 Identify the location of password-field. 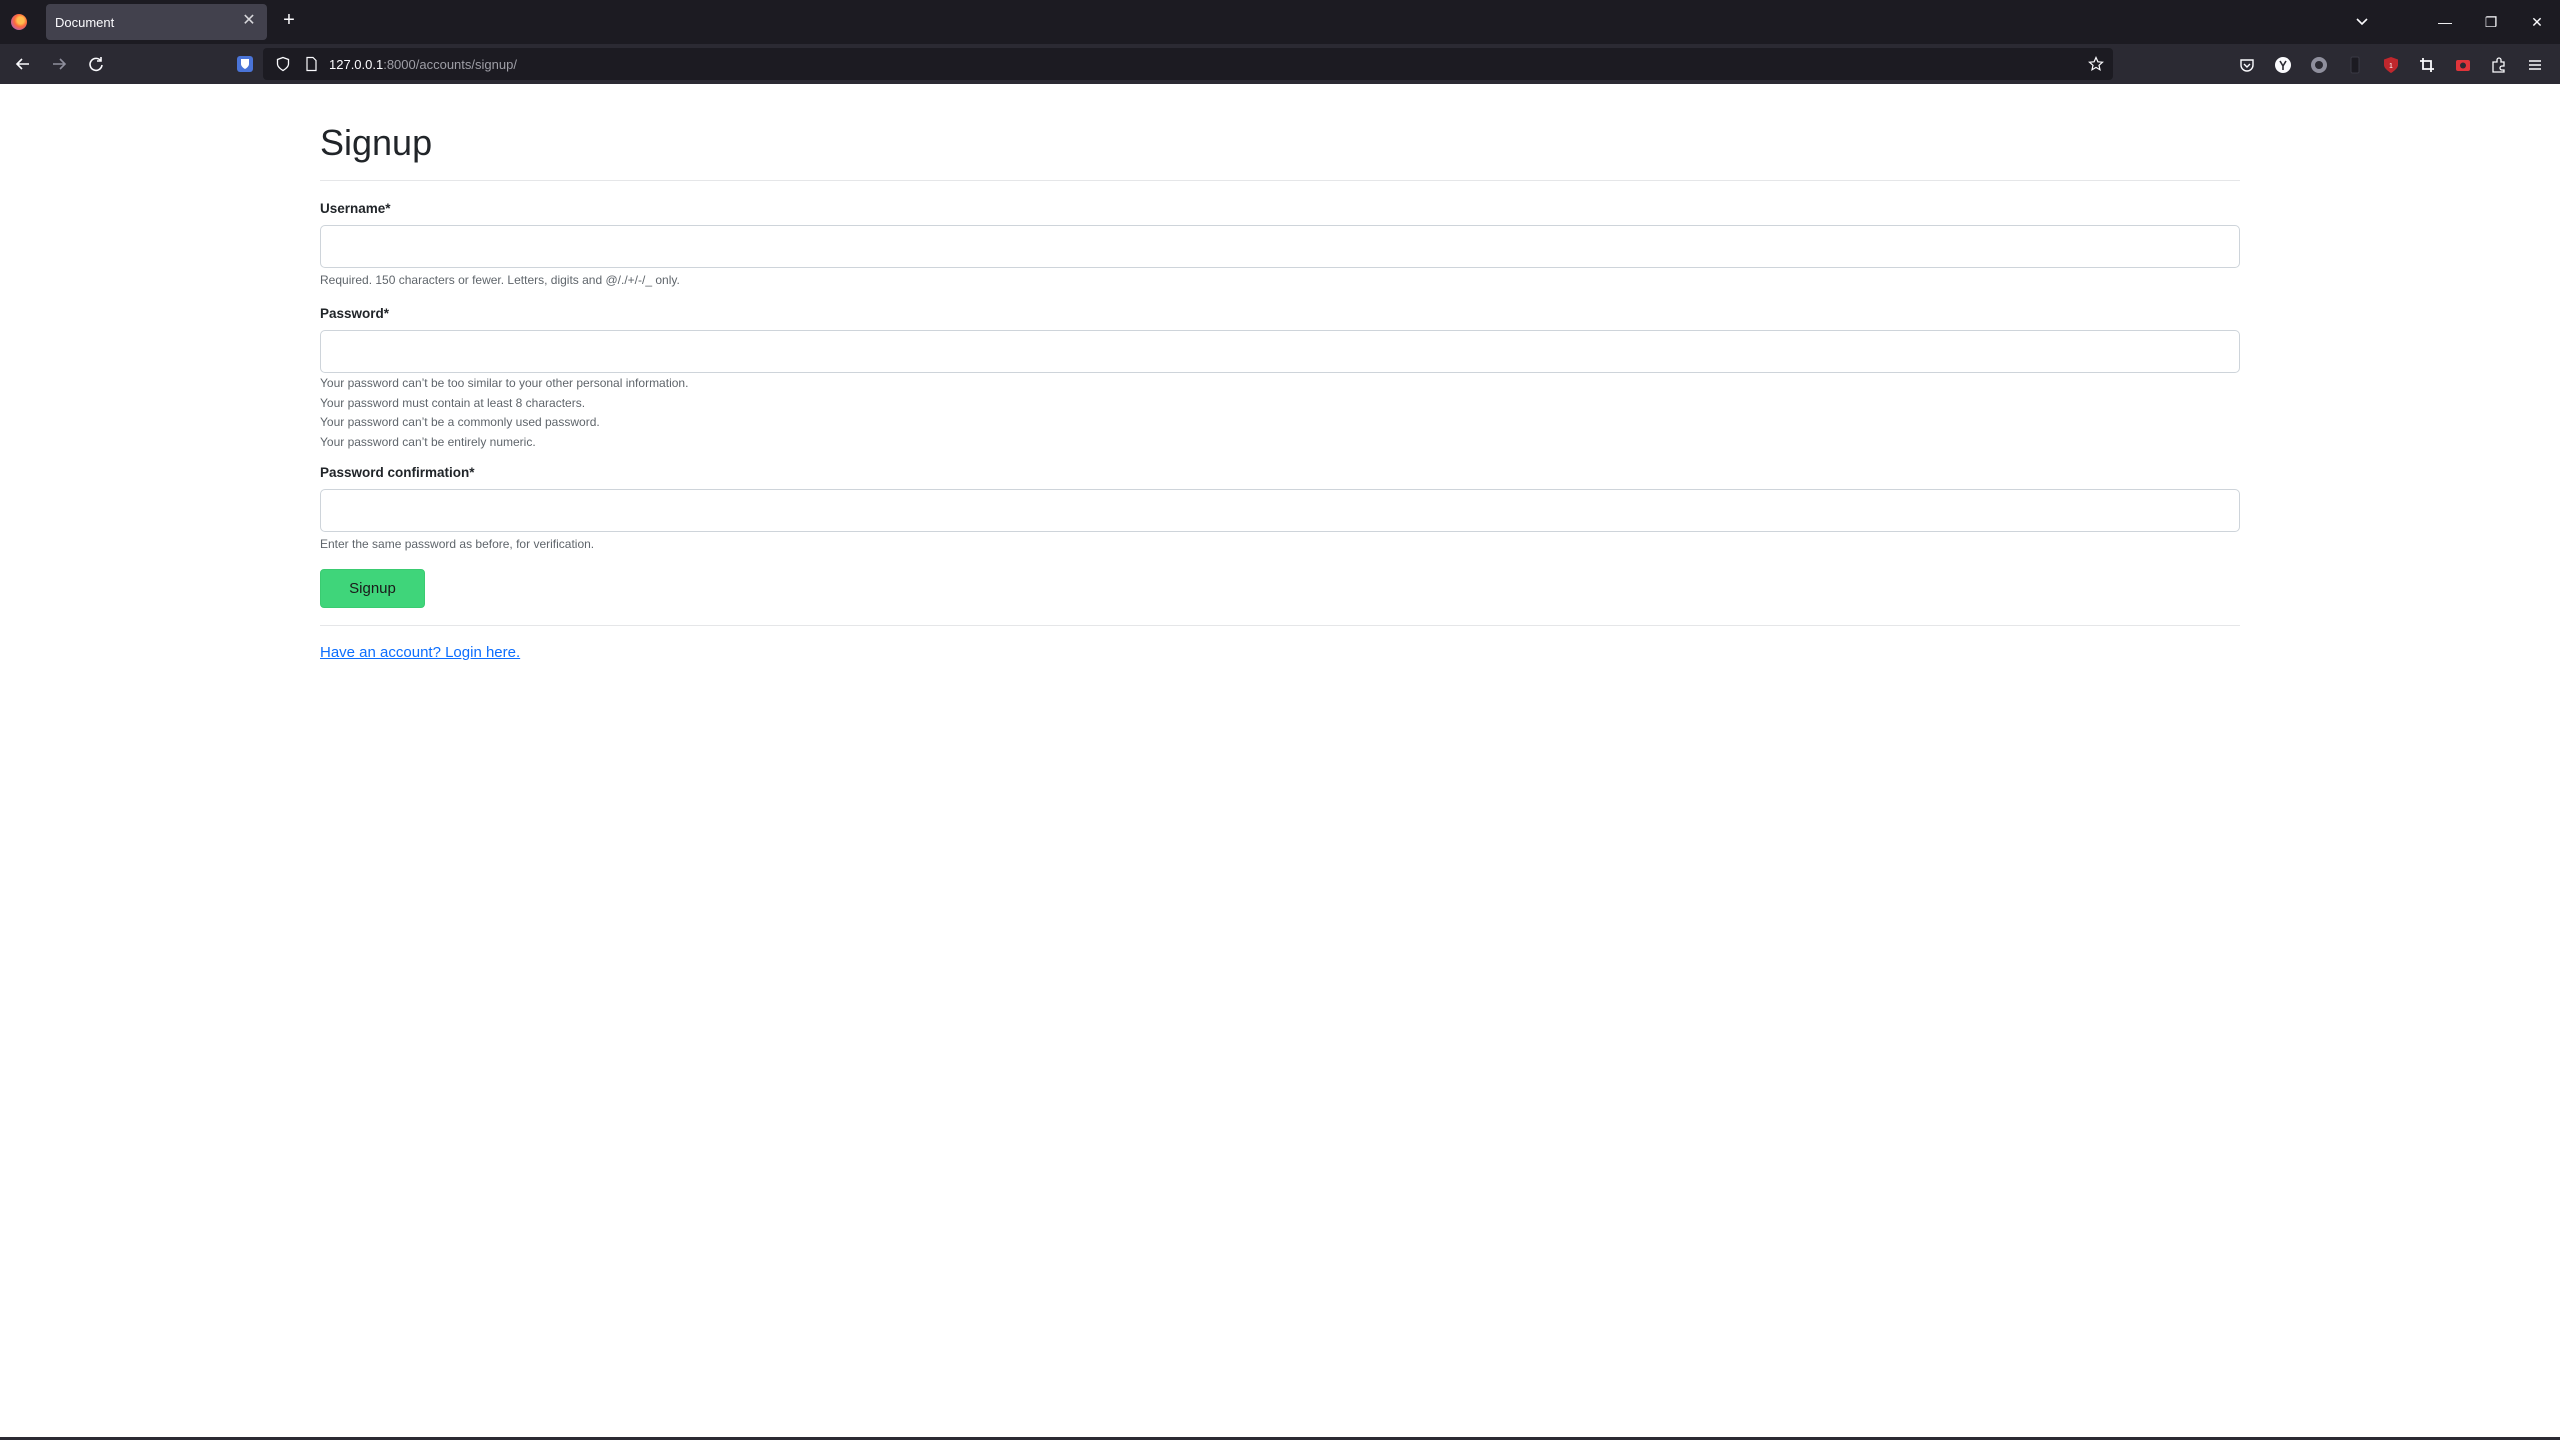
(1280, 351).